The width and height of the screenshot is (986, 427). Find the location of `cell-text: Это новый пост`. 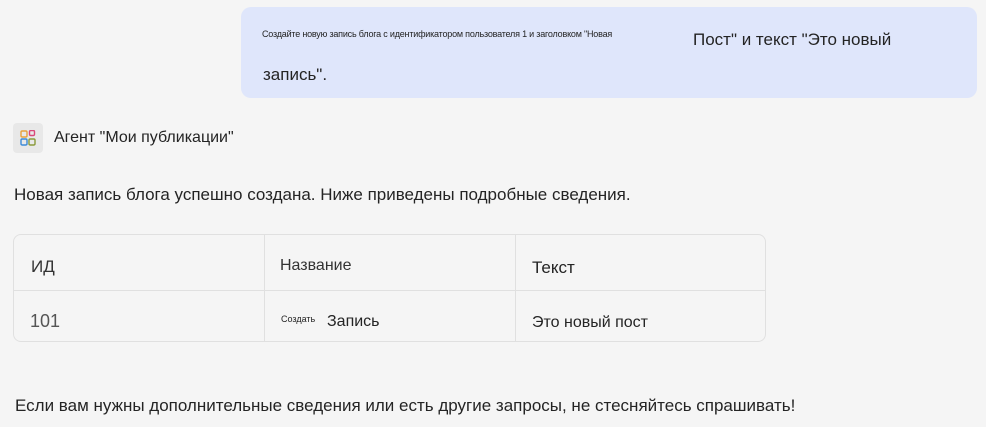

cell-text: Это новый пост is located at coordinates (640, 316).